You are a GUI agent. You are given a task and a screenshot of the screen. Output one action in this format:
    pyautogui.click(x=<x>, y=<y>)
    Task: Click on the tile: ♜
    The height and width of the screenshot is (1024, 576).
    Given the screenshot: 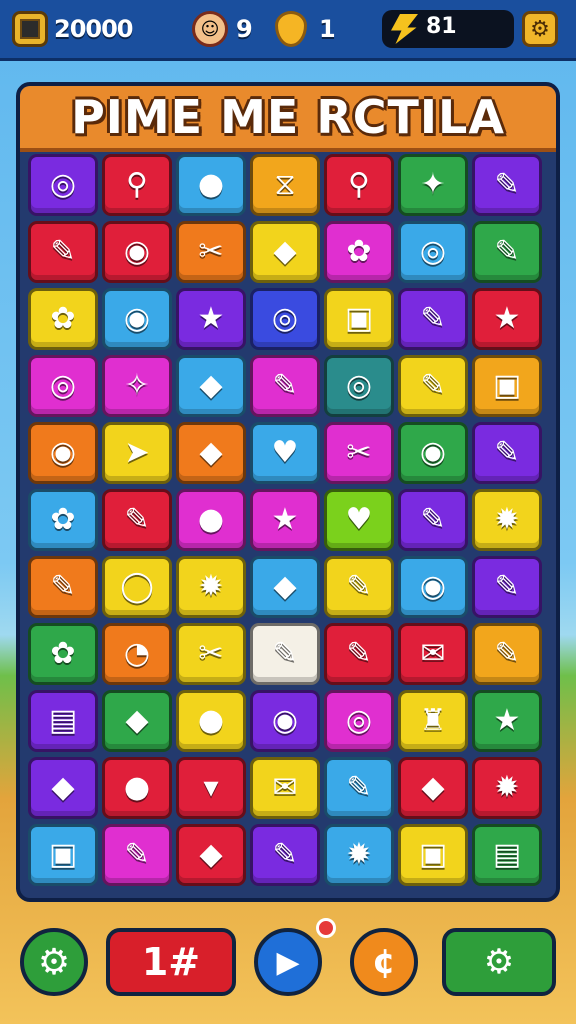 What is the action you would take?
    pyautogui.click(x=433, y=721)
    